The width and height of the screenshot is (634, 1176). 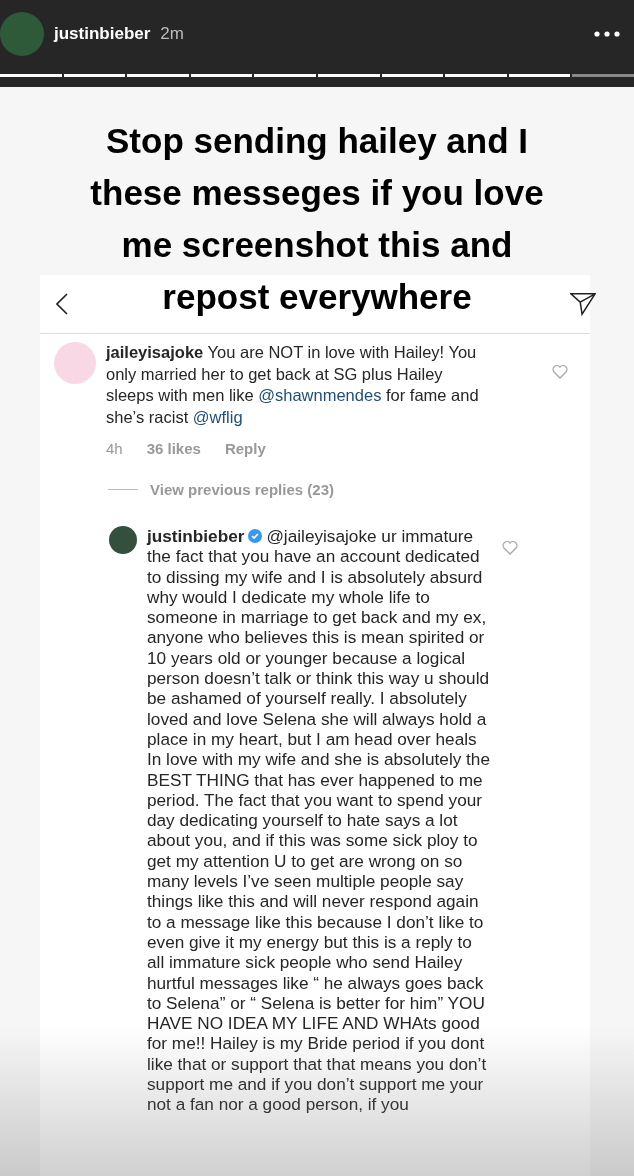 What do you see at coordinates (62, 304) in the screenshot?
I see `back-icon` at bounding box center [62, 304].